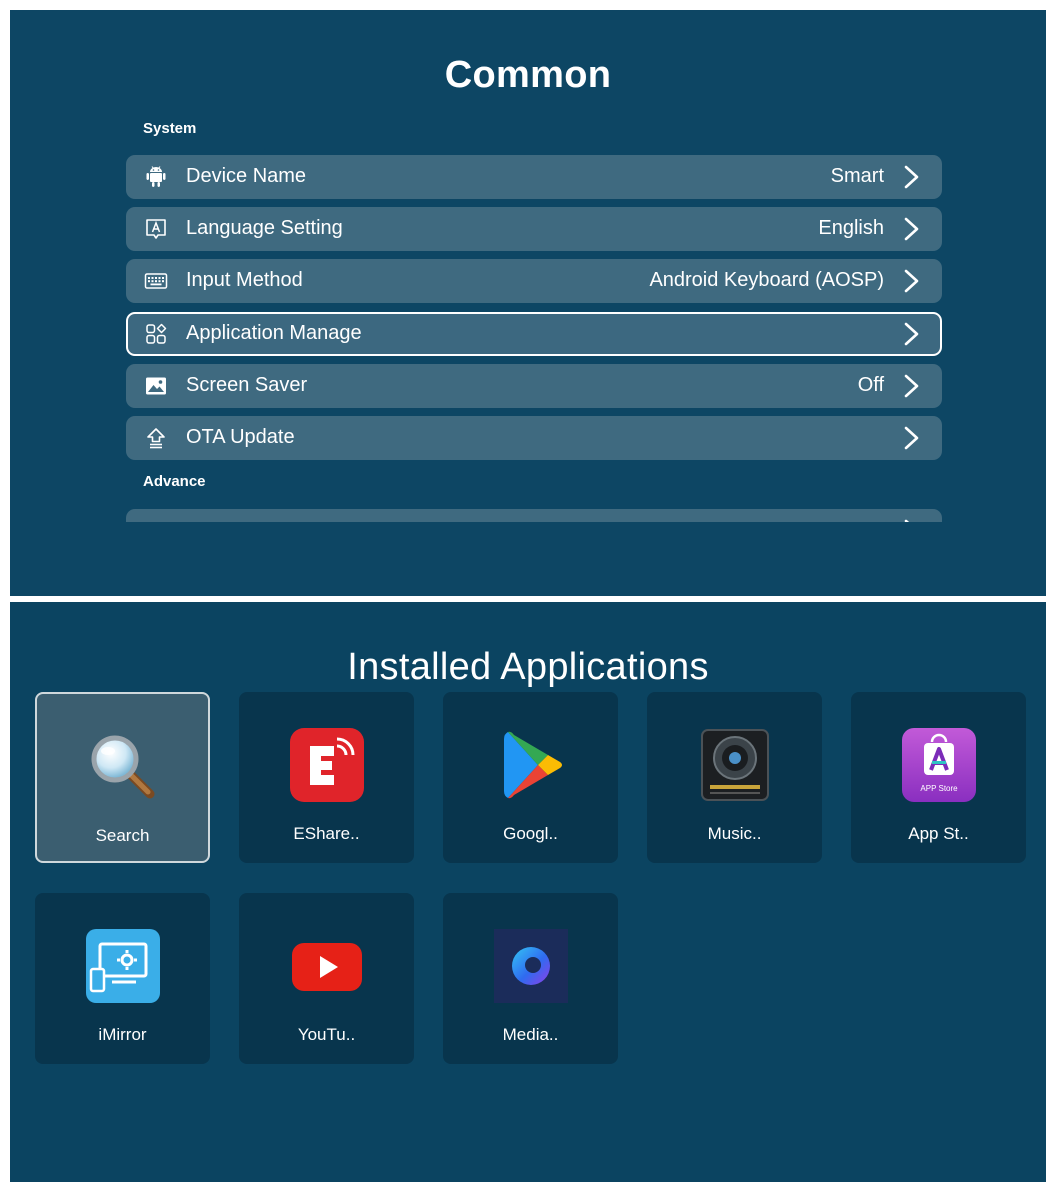  What do you see at coordinates (530, 966) in the screenshot?
I see `media-icon` at bounding box center [530, 966].